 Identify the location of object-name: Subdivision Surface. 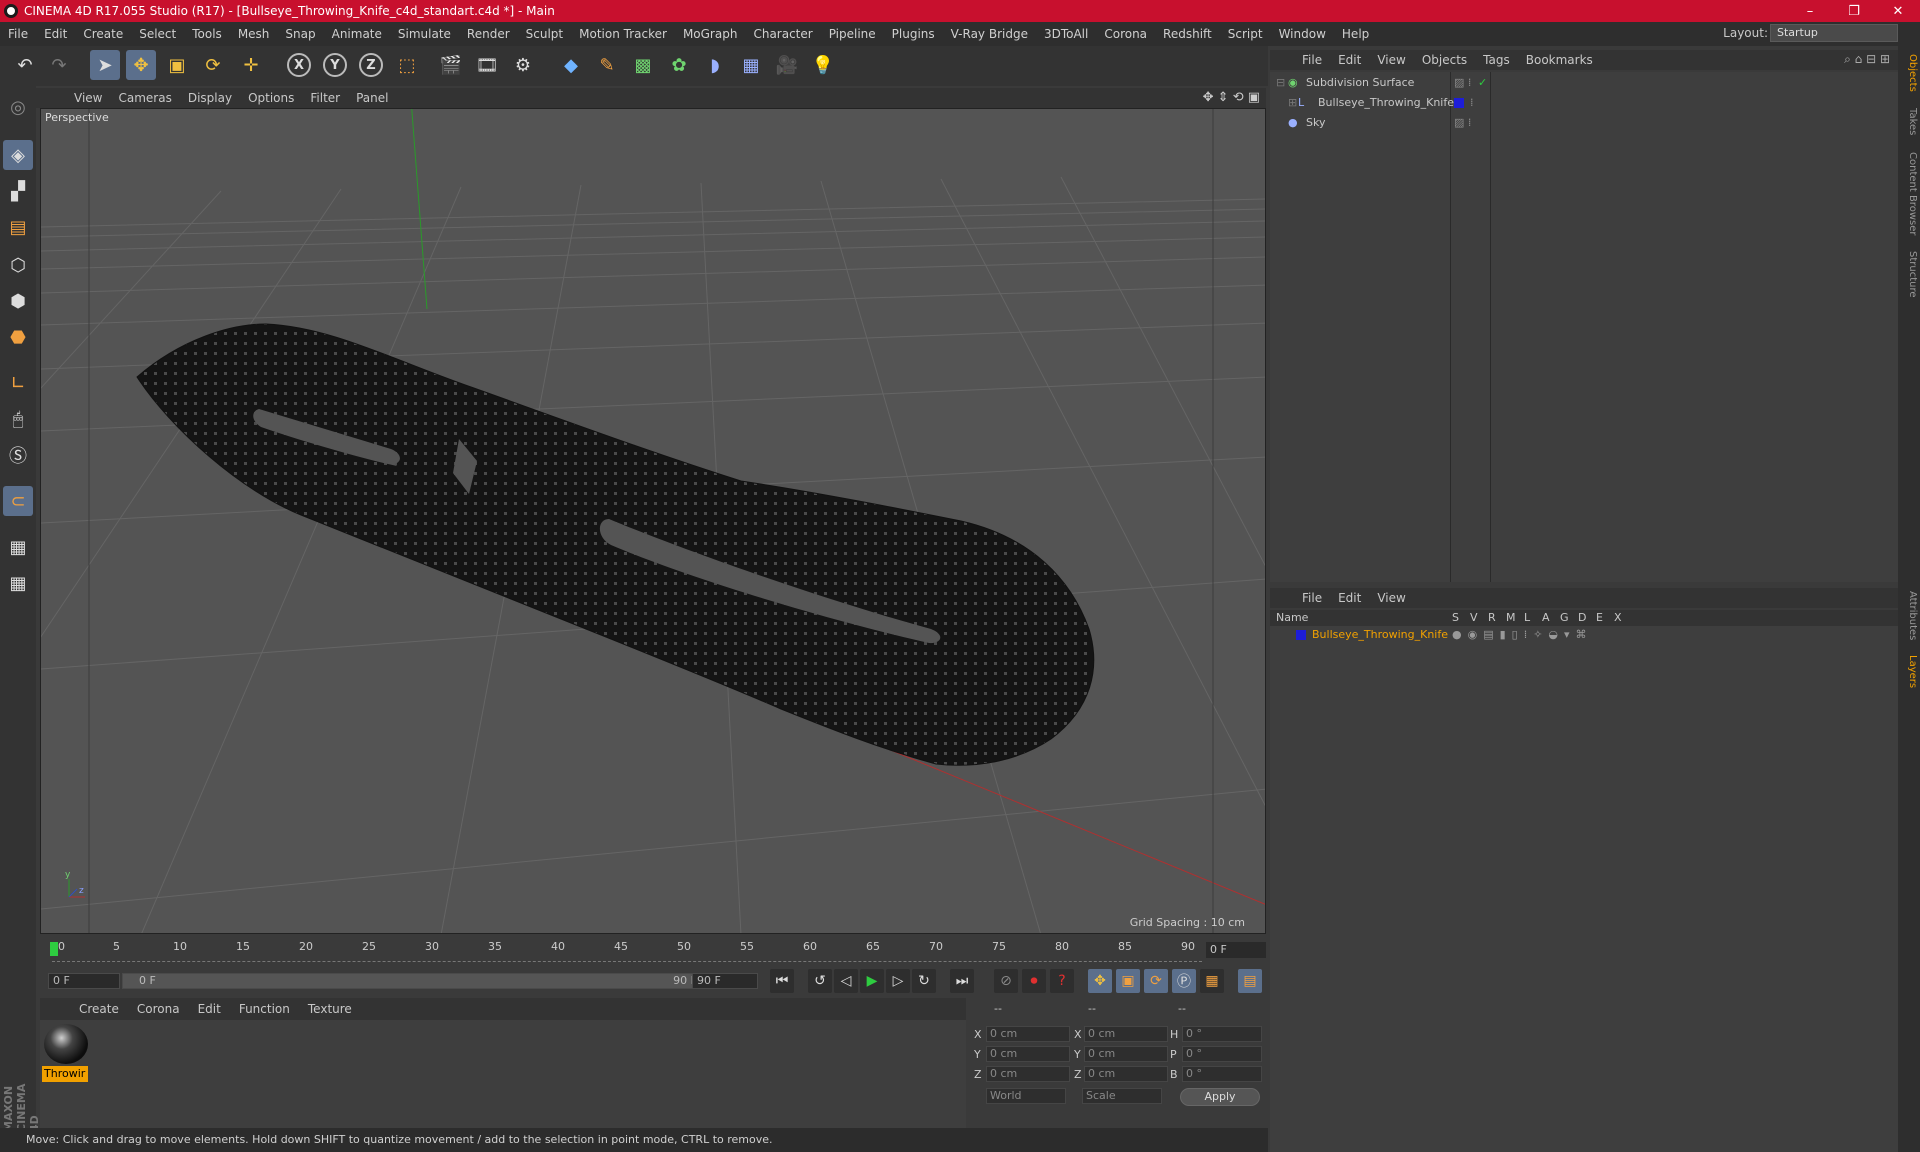
(1360, 83).